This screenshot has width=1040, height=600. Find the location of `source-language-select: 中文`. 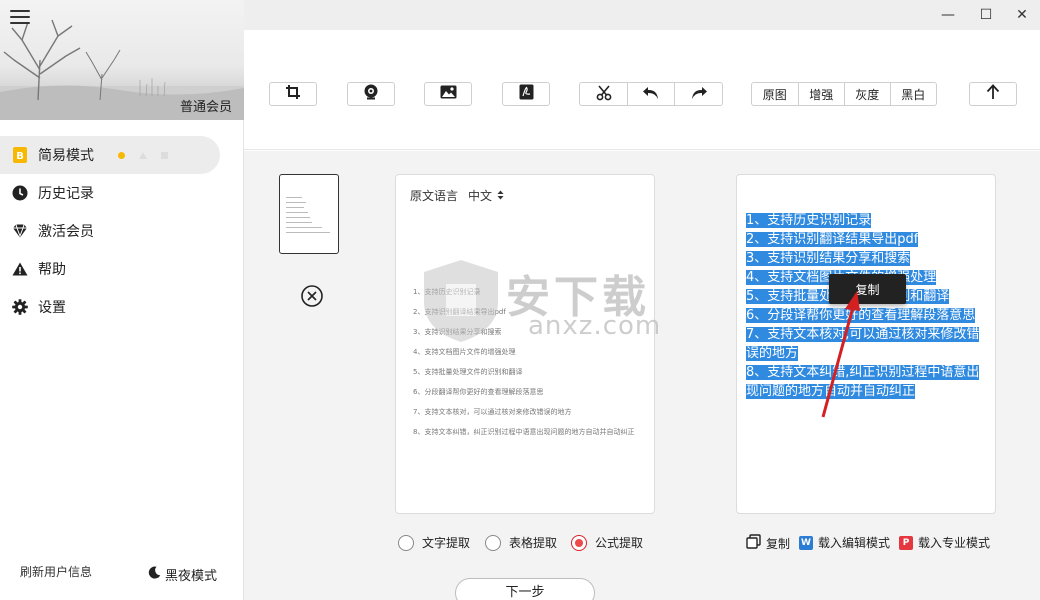

source-language-select: 中文 is located at coordinates (486, 195).